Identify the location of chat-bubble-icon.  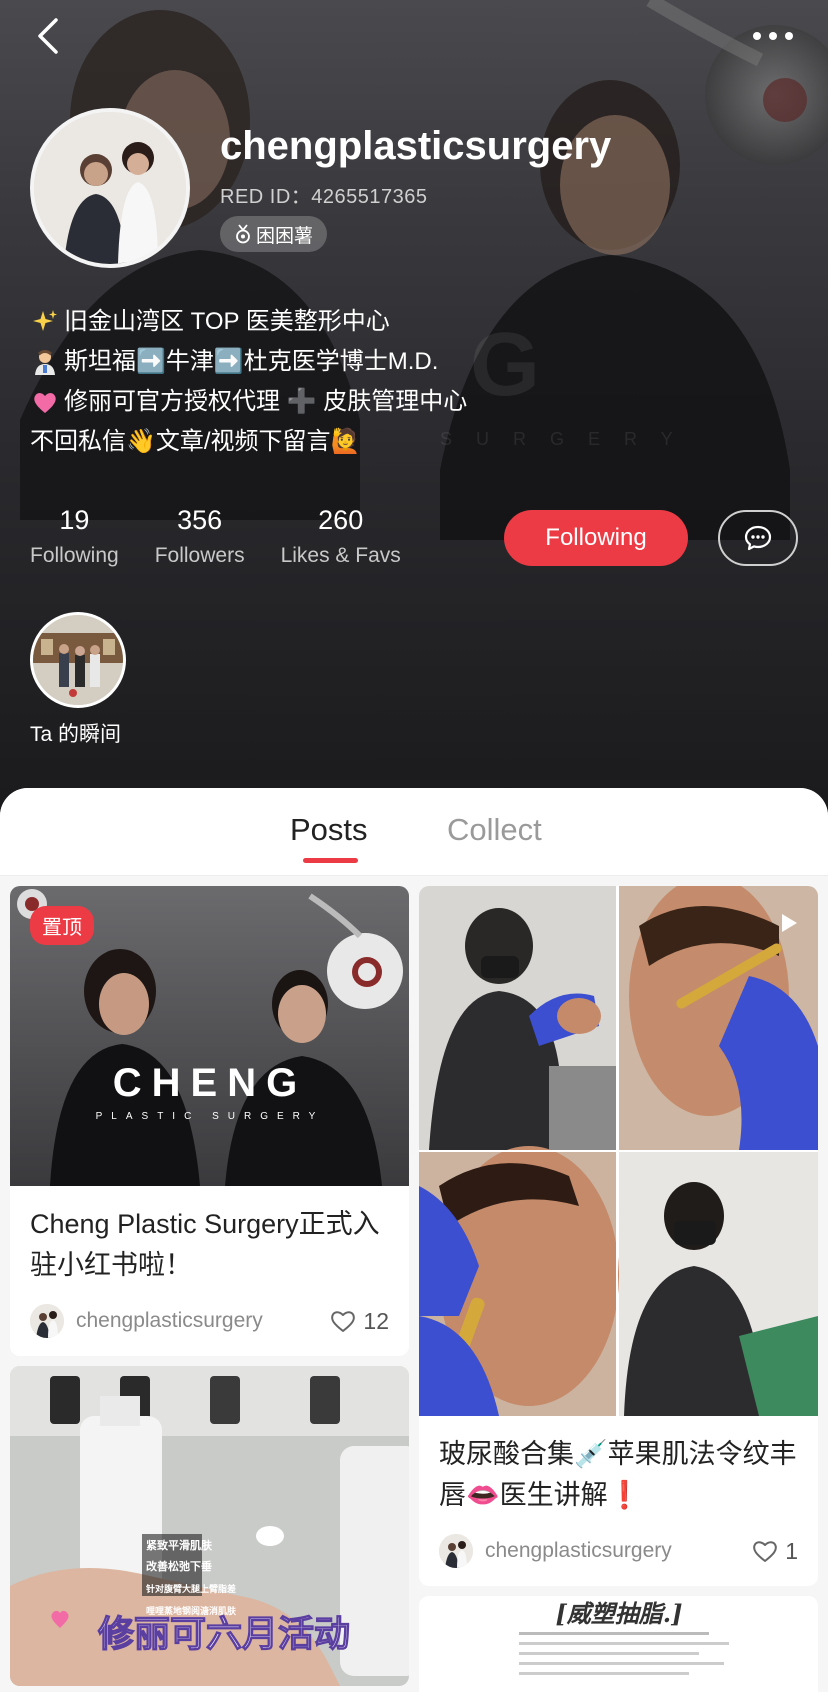
(758, 538).